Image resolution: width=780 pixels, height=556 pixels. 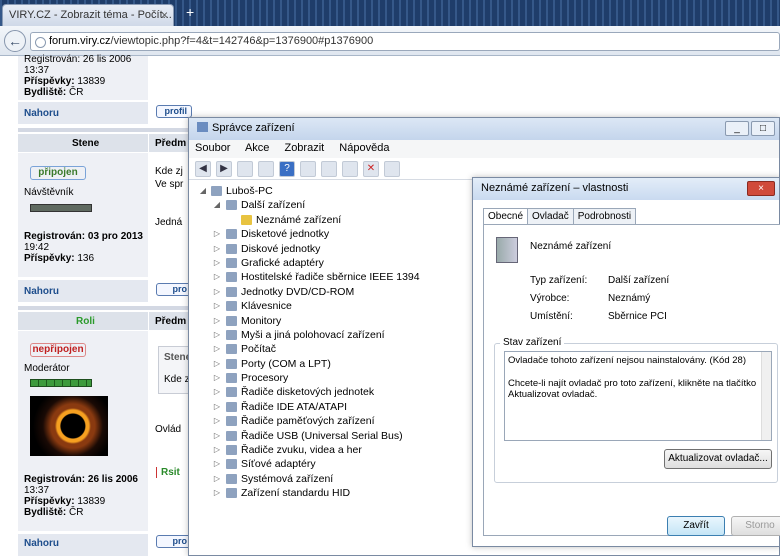 What do you see at coordinates (216, 191) in the screenshot?
I see `computer-icon` at bounding box center [216, 191].